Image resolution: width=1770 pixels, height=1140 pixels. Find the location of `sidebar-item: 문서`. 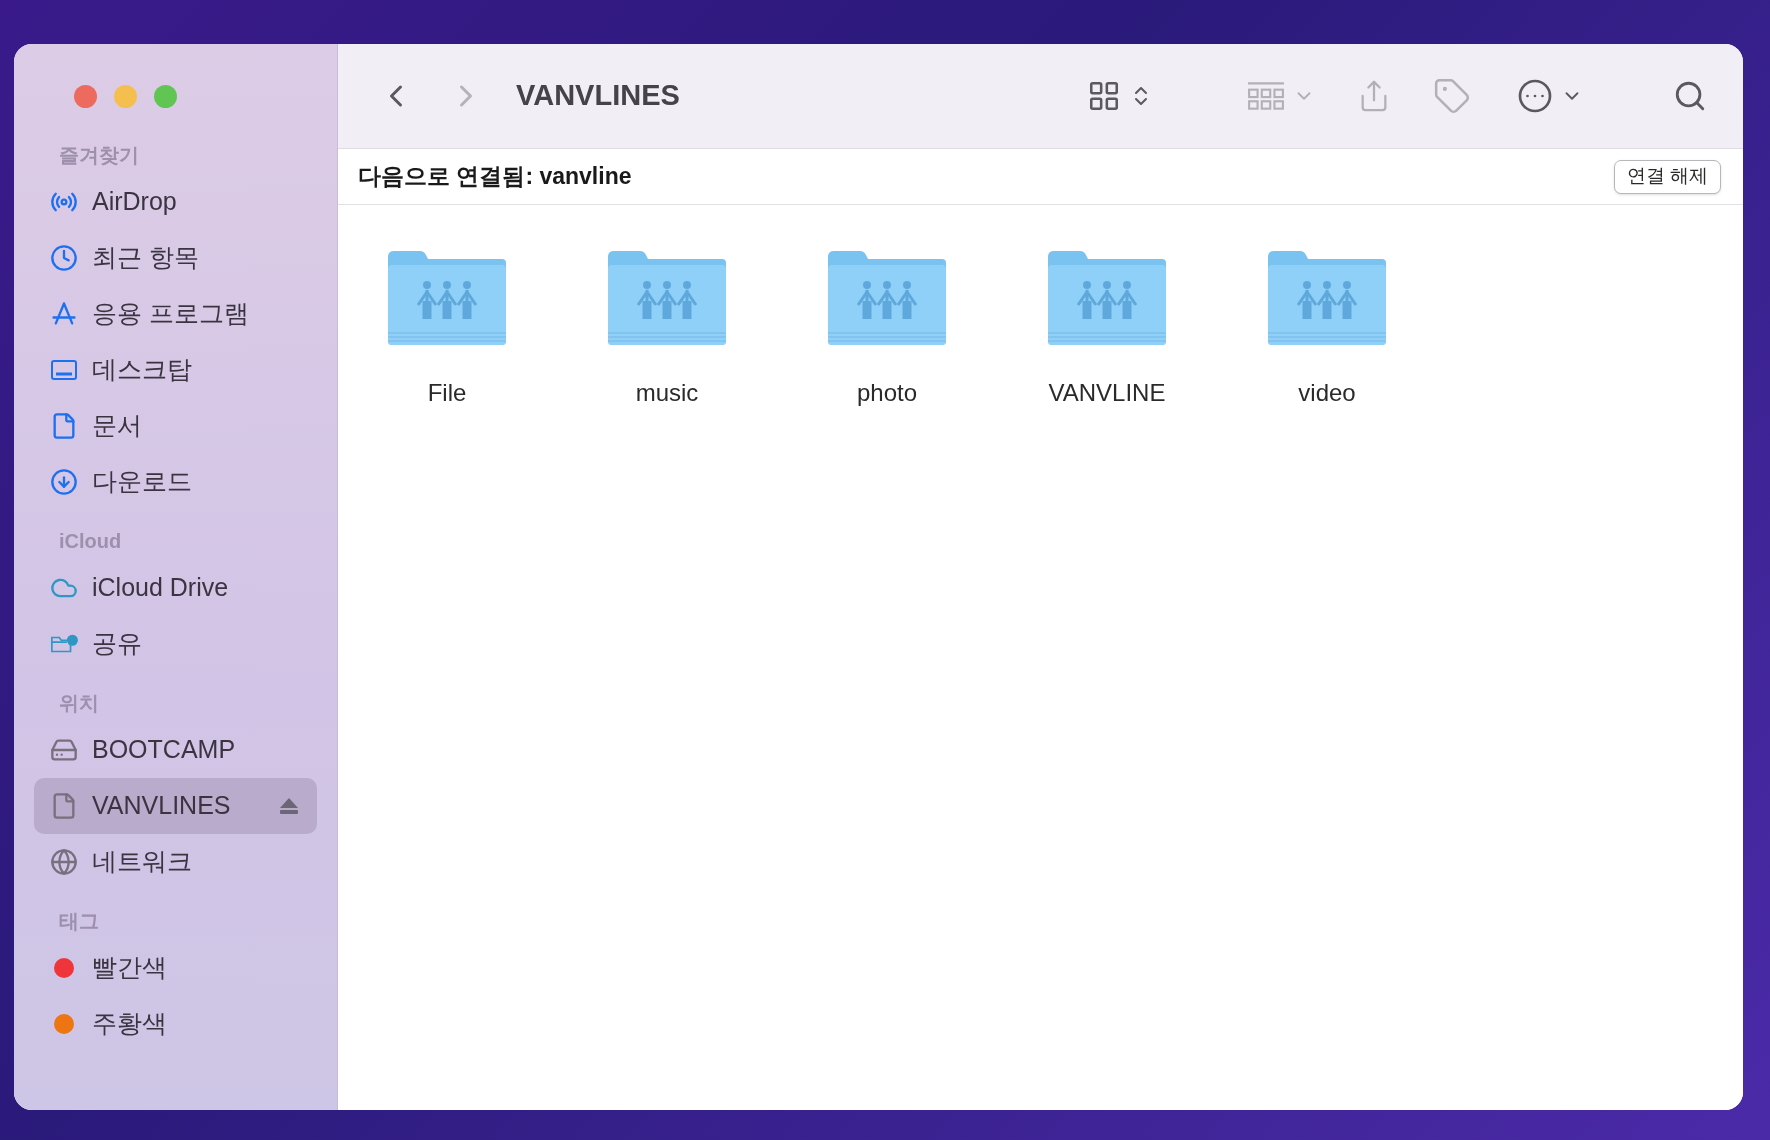

sidebar-item: 문서 is located at coordinates (175, 426).